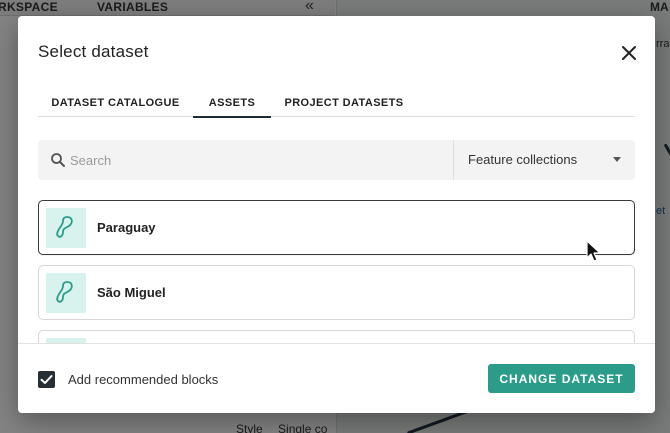  I want to click on select-value: Feature collections, so click(523, 159).